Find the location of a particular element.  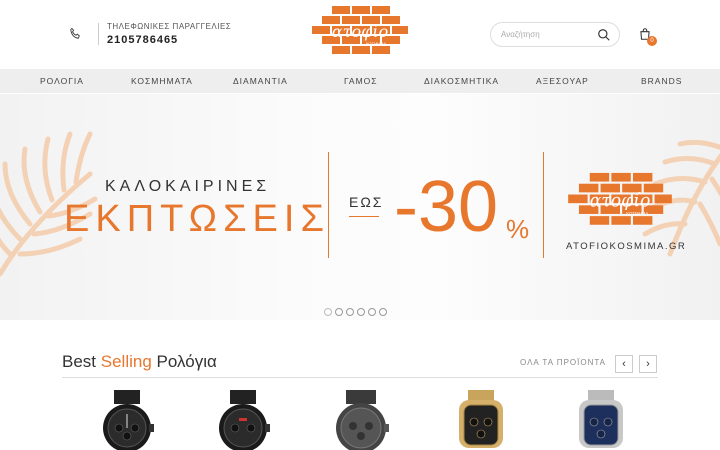

phone-contact: ΤΗΛΕΦΩΝΙΚΕΣ ΠΑΡΑΓΓΕΛΙΕΣ 2105786465 is located at coordinates (149, 34).